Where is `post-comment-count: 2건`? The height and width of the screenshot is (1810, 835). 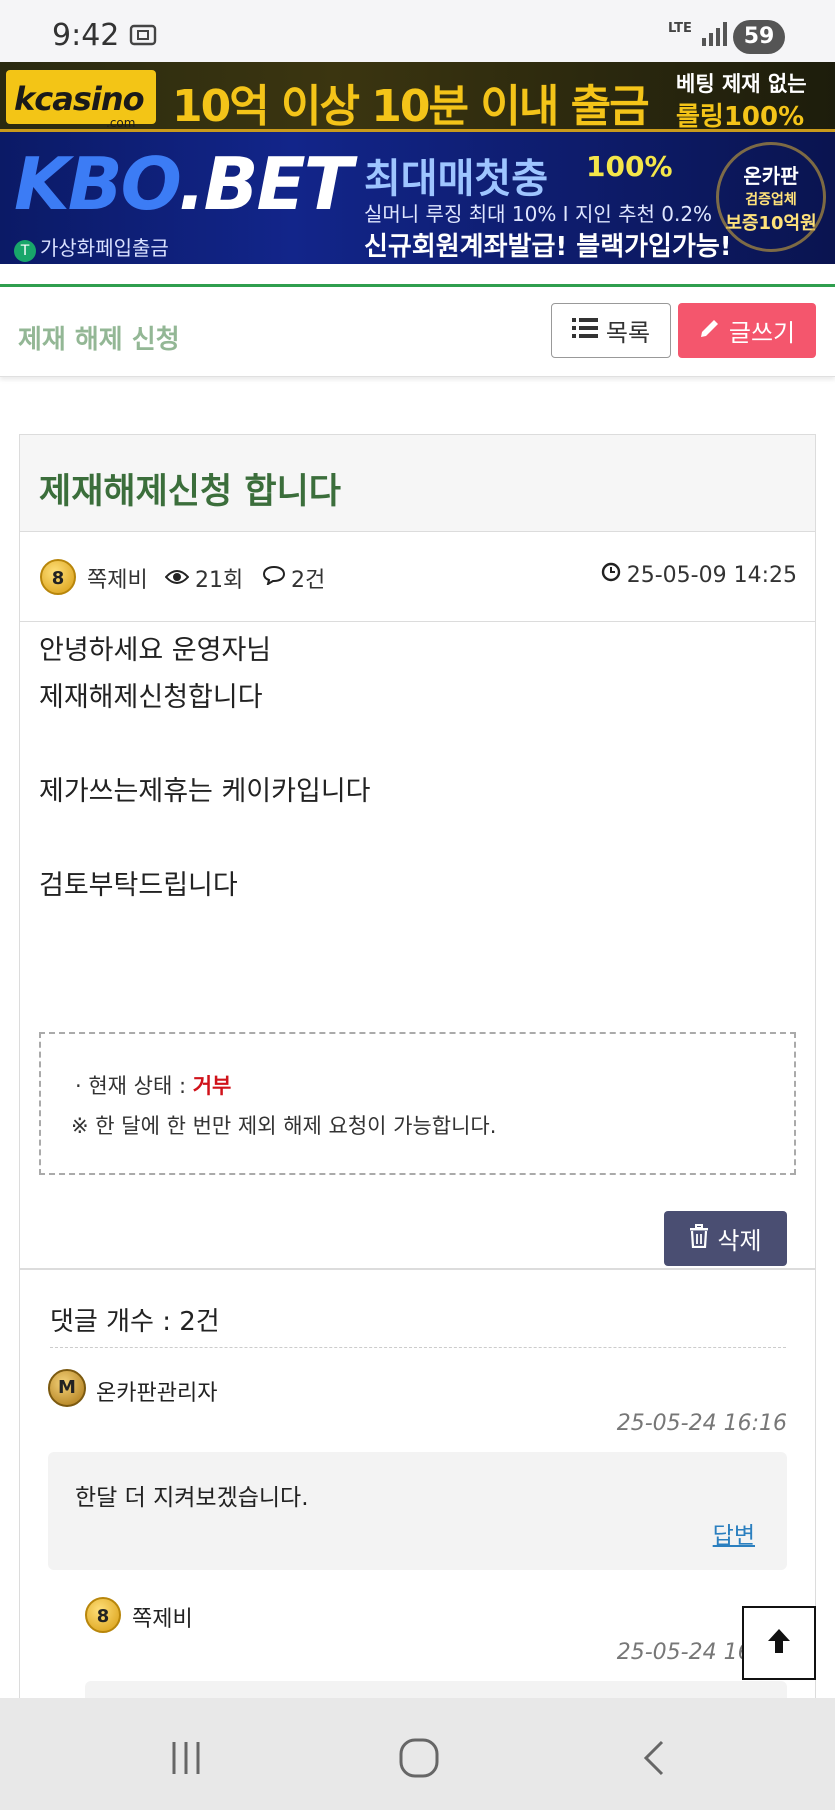
post-comment-count: 2건 is located at coordinates (293, 578).